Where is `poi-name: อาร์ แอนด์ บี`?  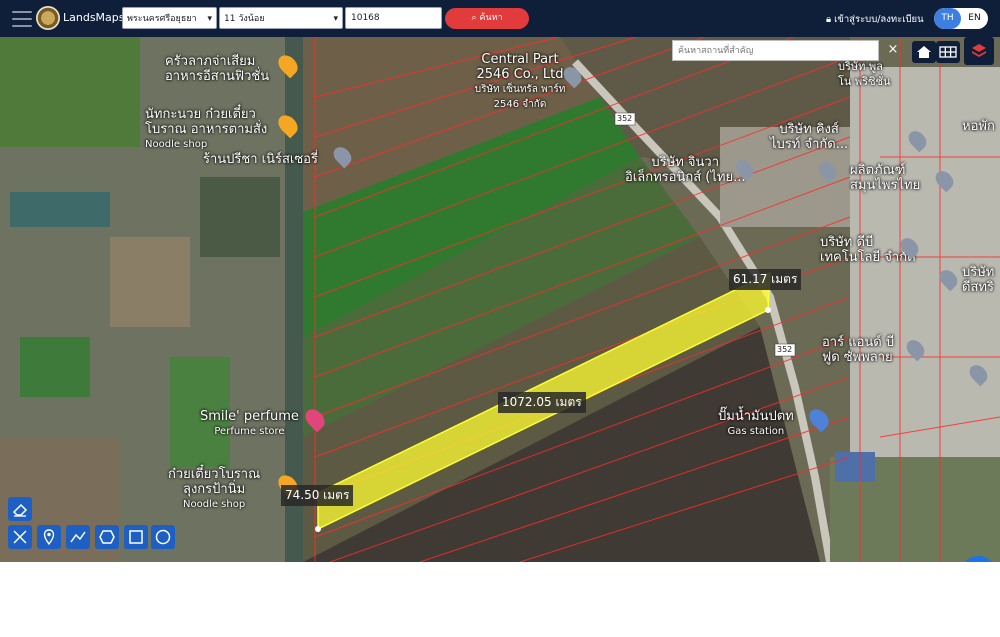 poi-name: อาร์ แอนด์ บี is located at coordinates (858, 342).